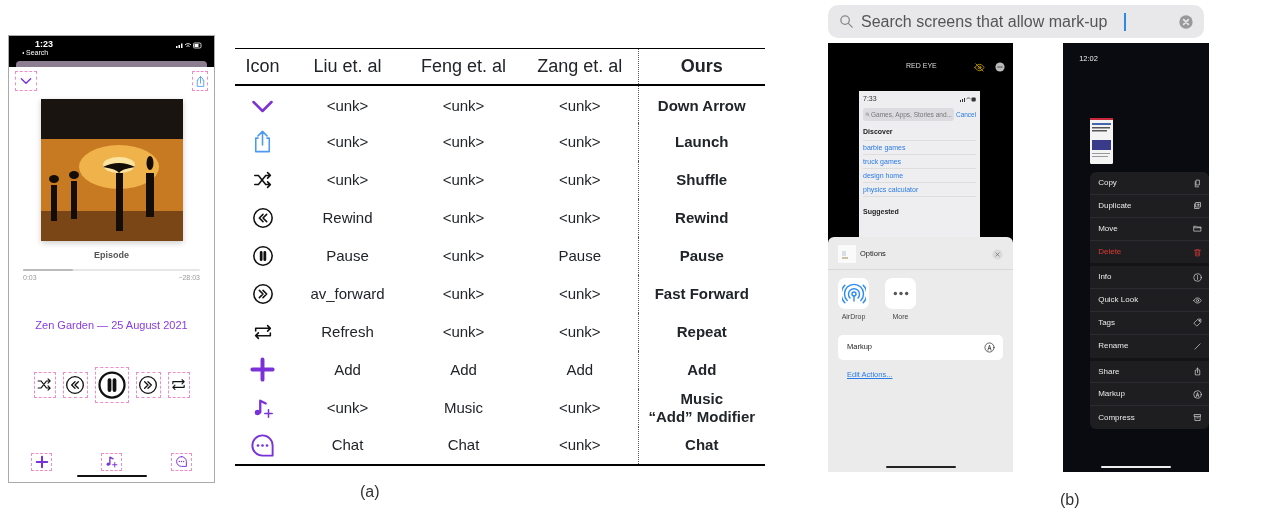 Image resolution: width=1272 pixels, height=513 pixels. I want to click on eye-slash-icon, so click(980, 67).